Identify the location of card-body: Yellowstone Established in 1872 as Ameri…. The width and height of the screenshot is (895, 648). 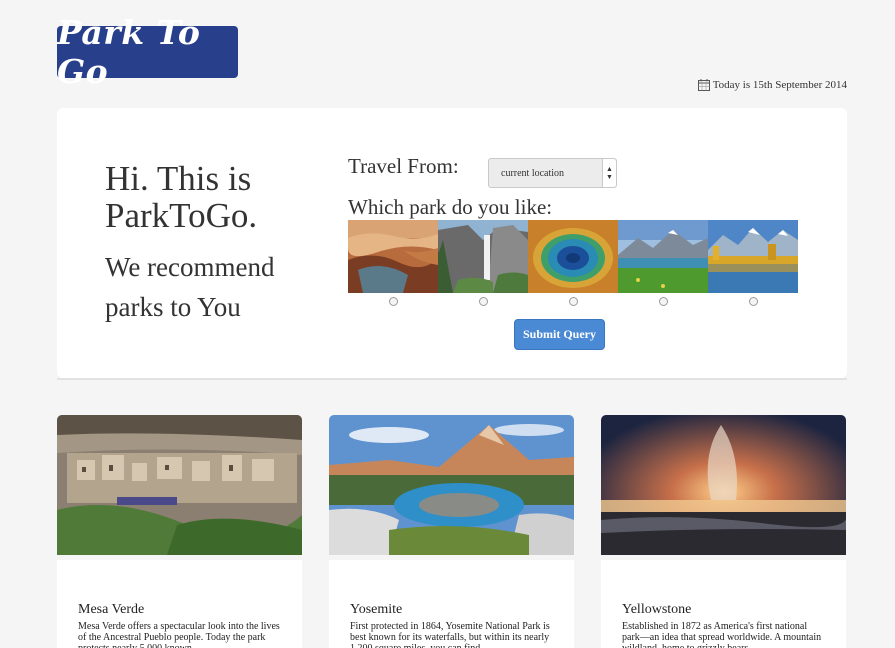
(723, 604).